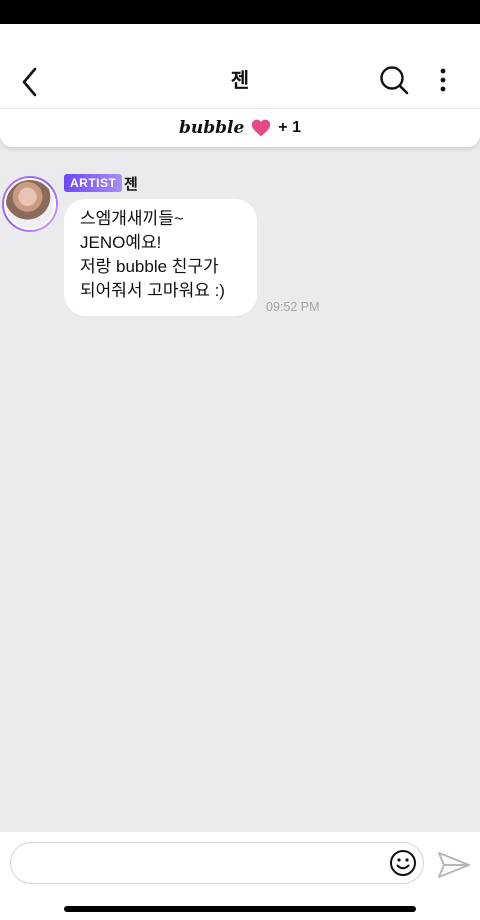 The width and height of the screenshot is (480, 920). I want to click on bubble-brand-label: bubble, so click(212, 128).